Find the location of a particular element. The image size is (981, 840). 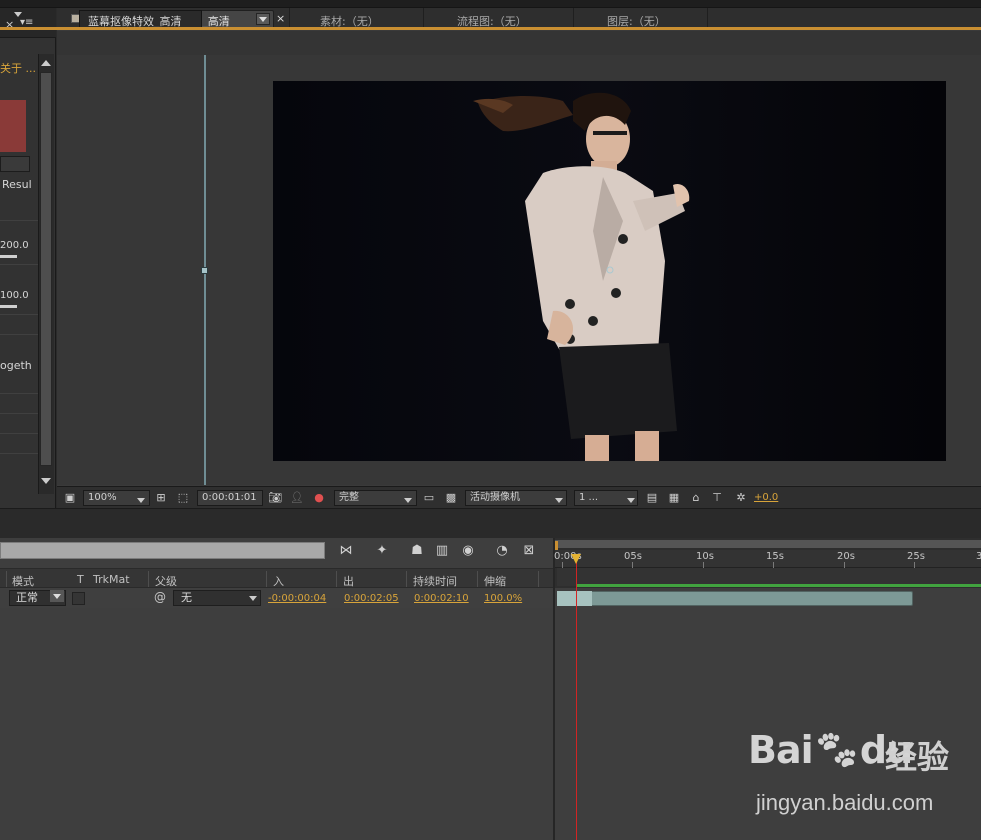

exposure-value: +0.0 is located at coordinates (766, 497).